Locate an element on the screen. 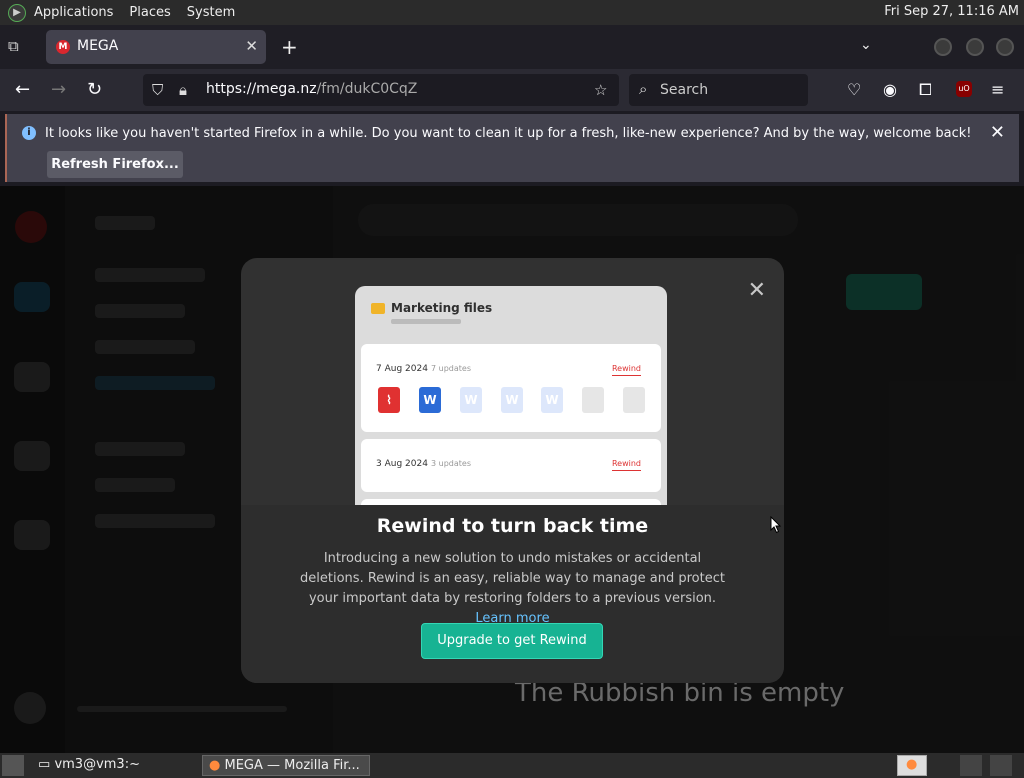 This screenshot has height=778, width=1024. preview-folder-title: Marketing files is located at coordinates (442, 308).